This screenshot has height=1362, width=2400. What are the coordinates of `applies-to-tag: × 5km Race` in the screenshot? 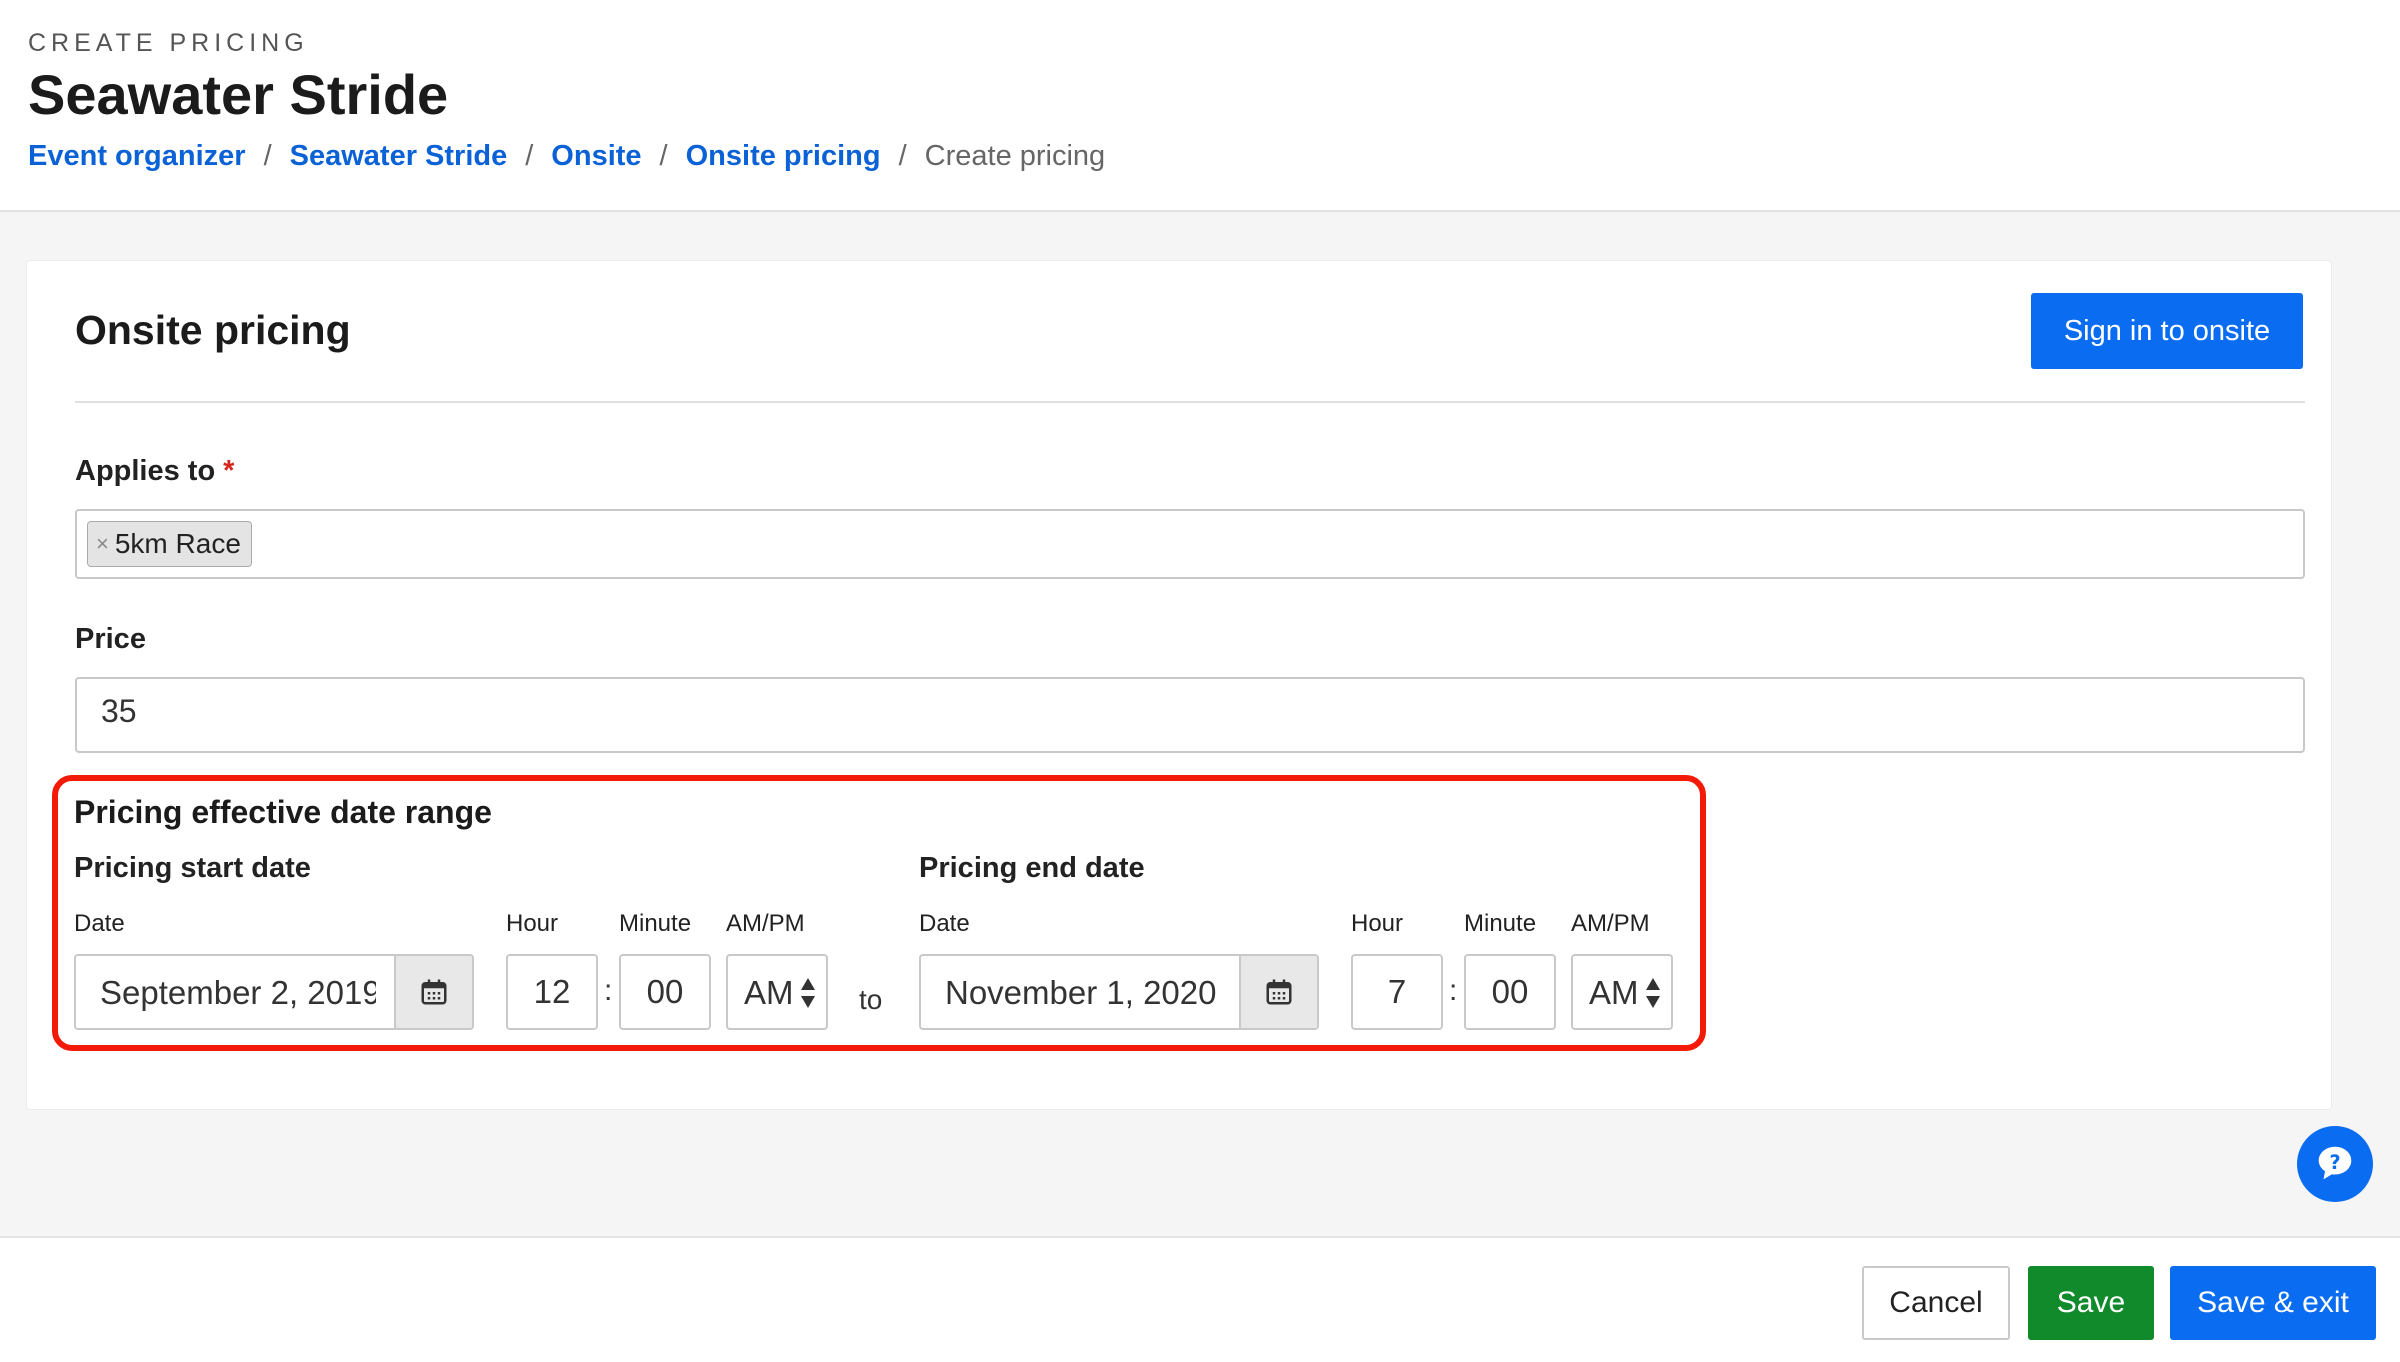 It's located at (169, 544).